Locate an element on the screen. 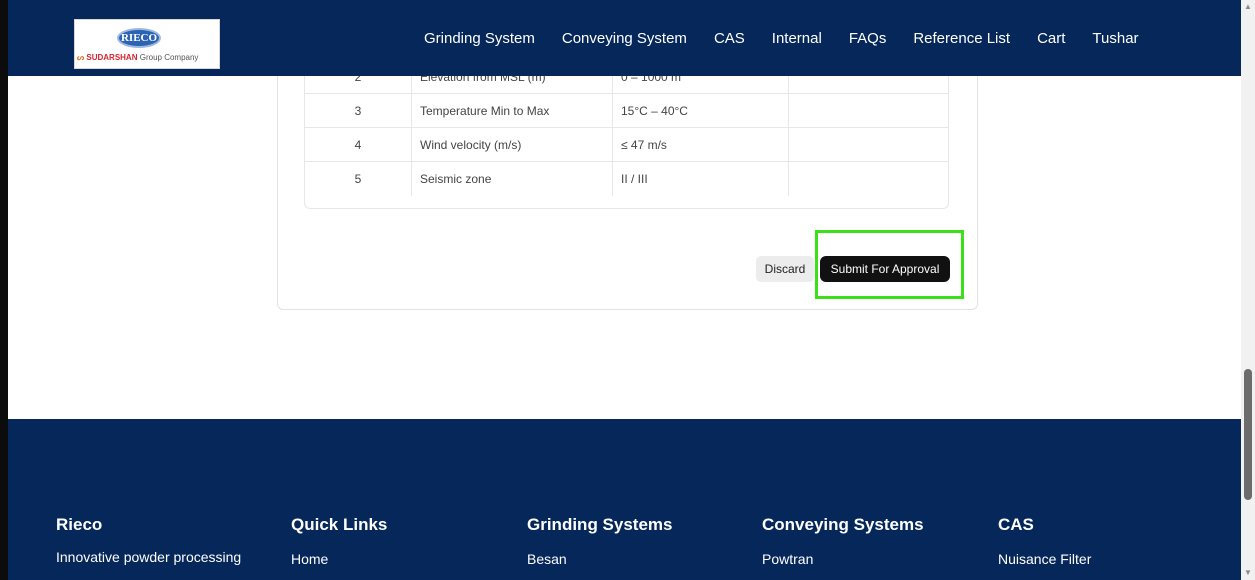  sudarshan-swirl-icon: ᔕ is located at coordinates (81, 57).